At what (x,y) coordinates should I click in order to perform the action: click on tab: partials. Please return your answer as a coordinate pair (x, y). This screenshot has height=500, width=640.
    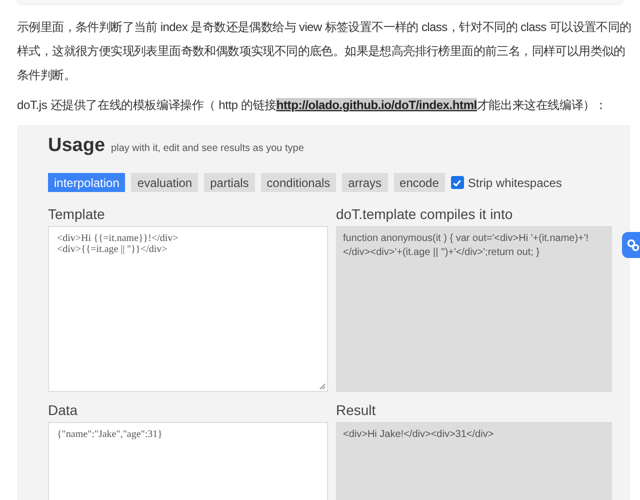
    Looking at the image, I should click on (229, 182).